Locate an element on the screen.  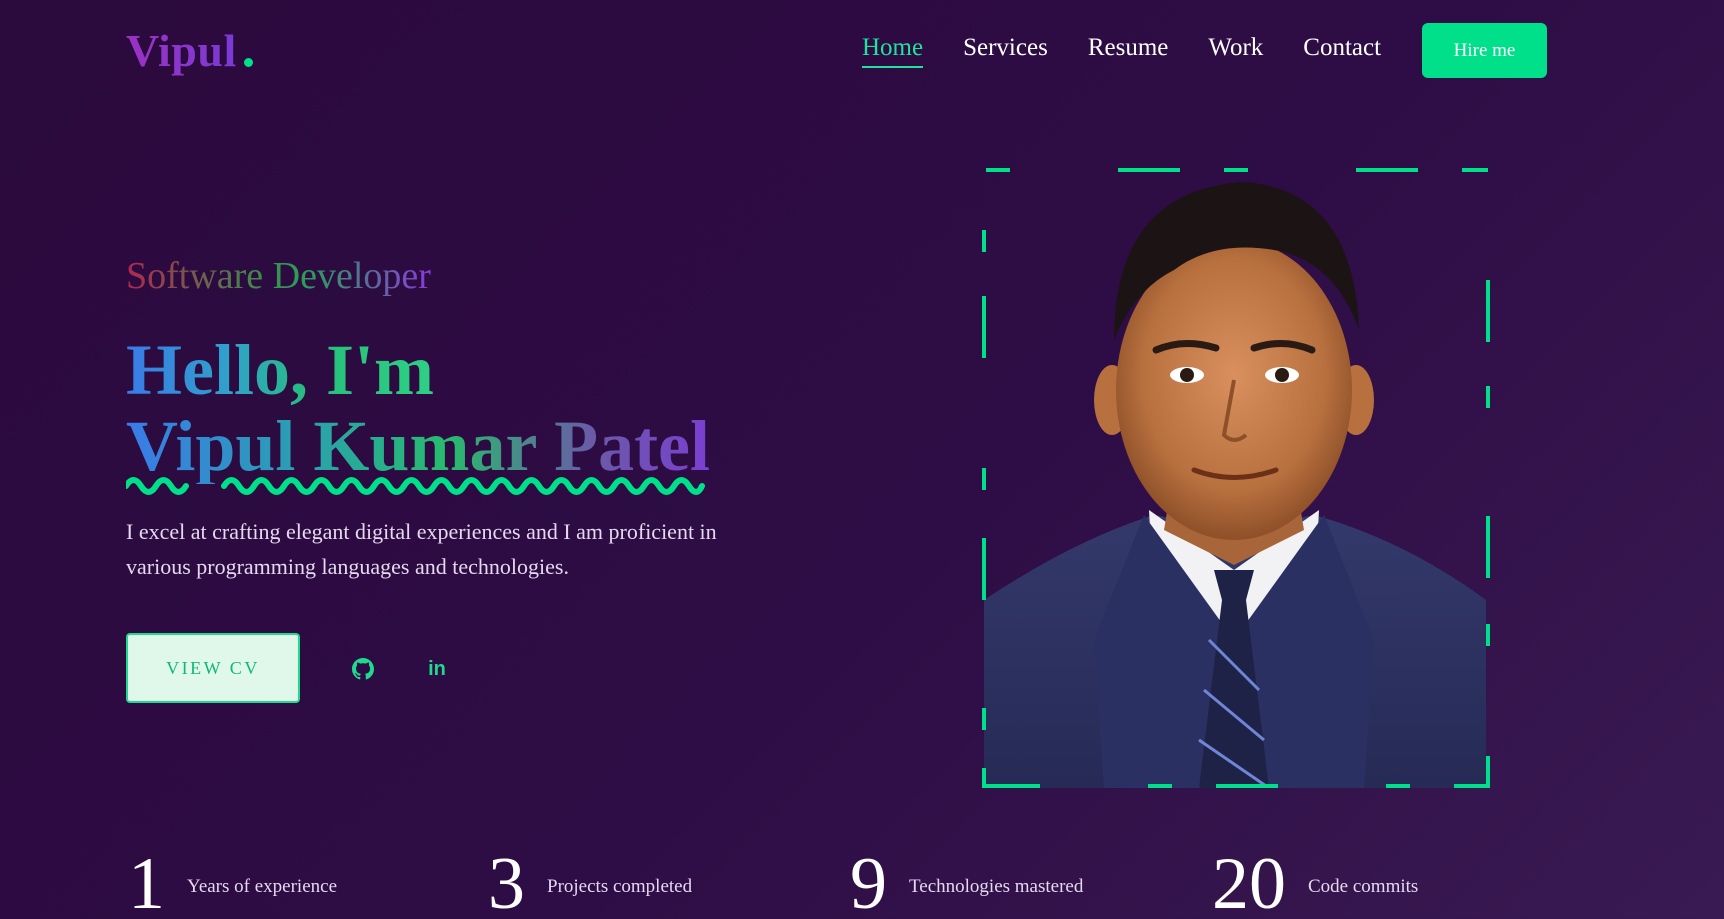
nav-contact-link: Contact is located at coordinates (1342, 50).